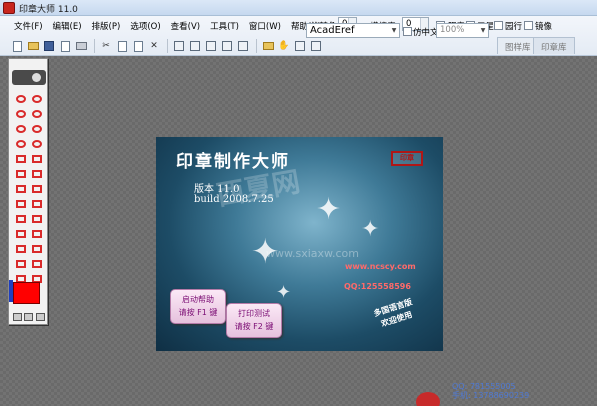 Image resolution: width=597 pixels, height=406 pixels. What do you see at coordinates (198, 306) in the screenshot?
I see `help-button: 启动帮助 请按 F1 键` at bounding box center [198, 306].